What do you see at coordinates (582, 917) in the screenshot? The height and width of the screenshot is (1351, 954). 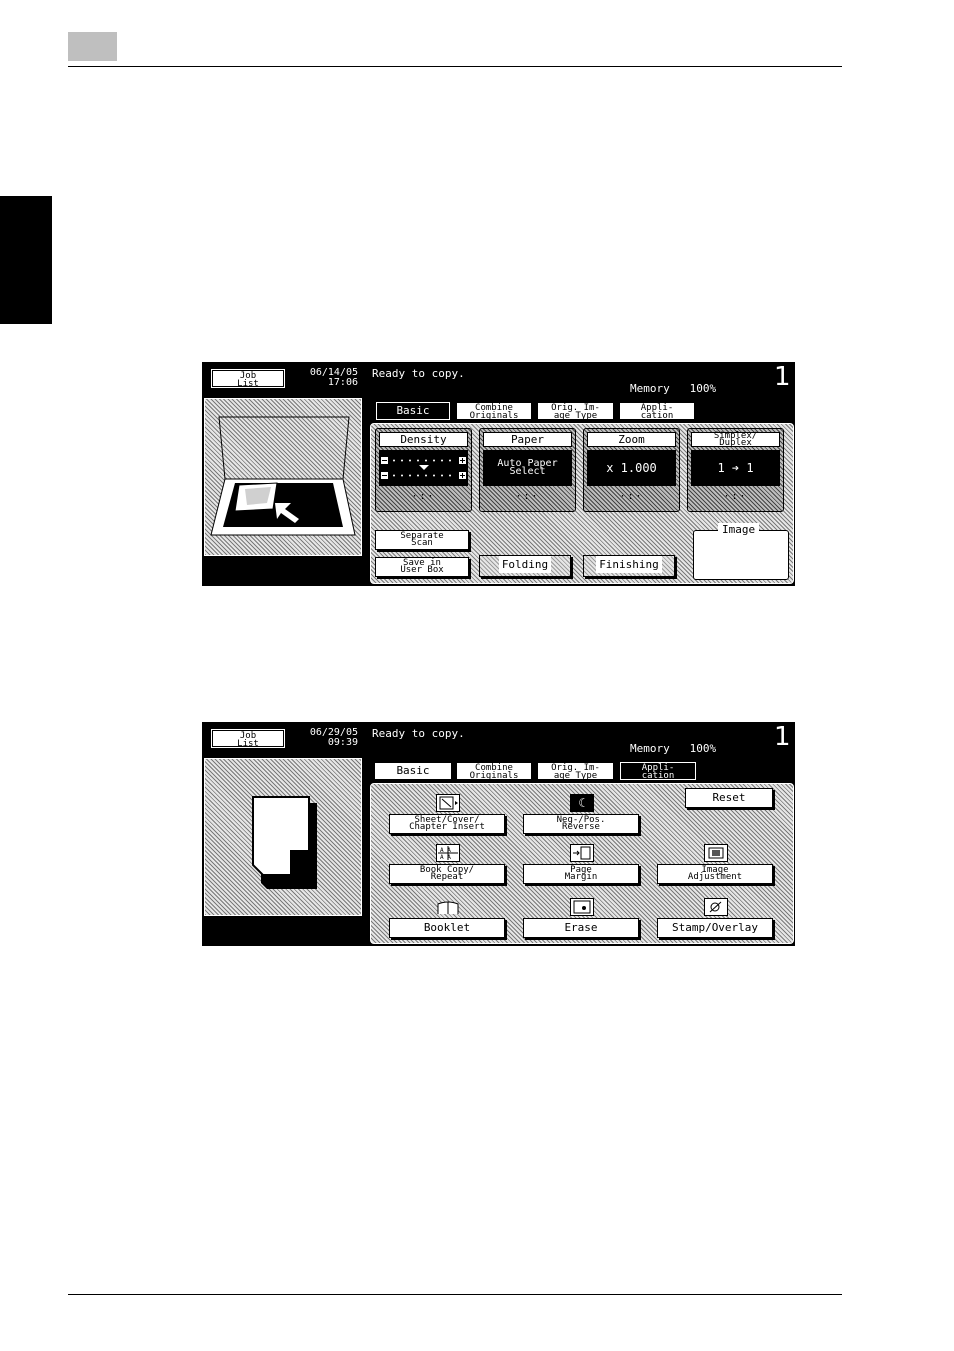 I see `erase-cell: Erase` at bounding box center [582, 917].